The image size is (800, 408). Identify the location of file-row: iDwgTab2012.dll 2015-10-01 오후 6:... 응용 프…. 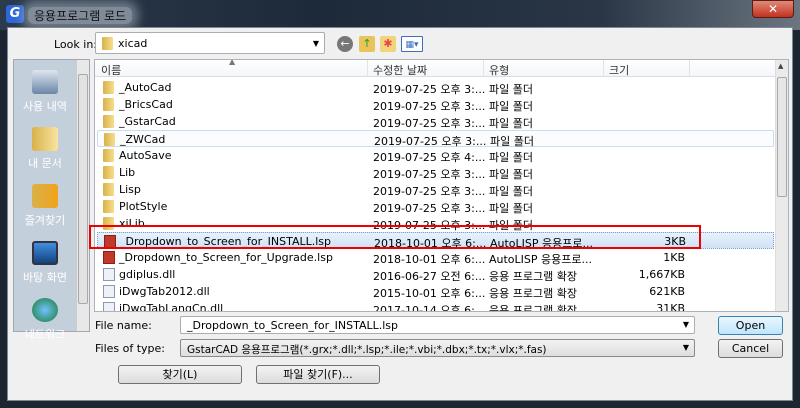
(435, 291).